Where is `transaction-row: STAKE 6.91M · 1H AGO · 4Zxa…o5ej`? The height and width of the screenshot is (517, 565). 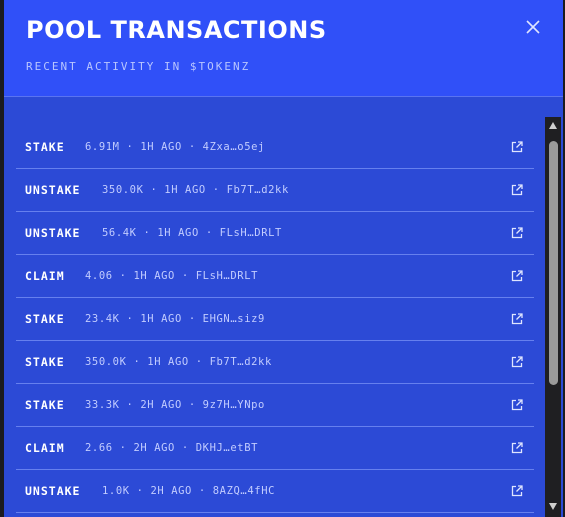
transaction-row: STAKE 6.91M · 1H AGO · 4Zxa…o5ej is located at coordinates (275, 147).